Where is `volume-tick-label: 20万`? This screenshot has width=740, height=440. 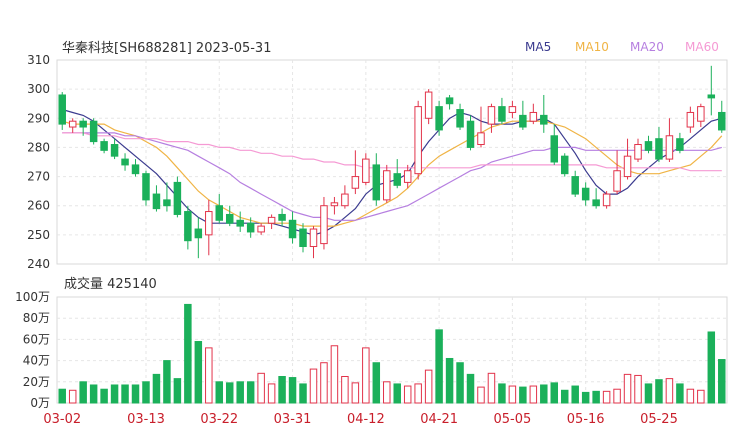
volume-tick-label: 20万 is located at coordinates (36, 382).